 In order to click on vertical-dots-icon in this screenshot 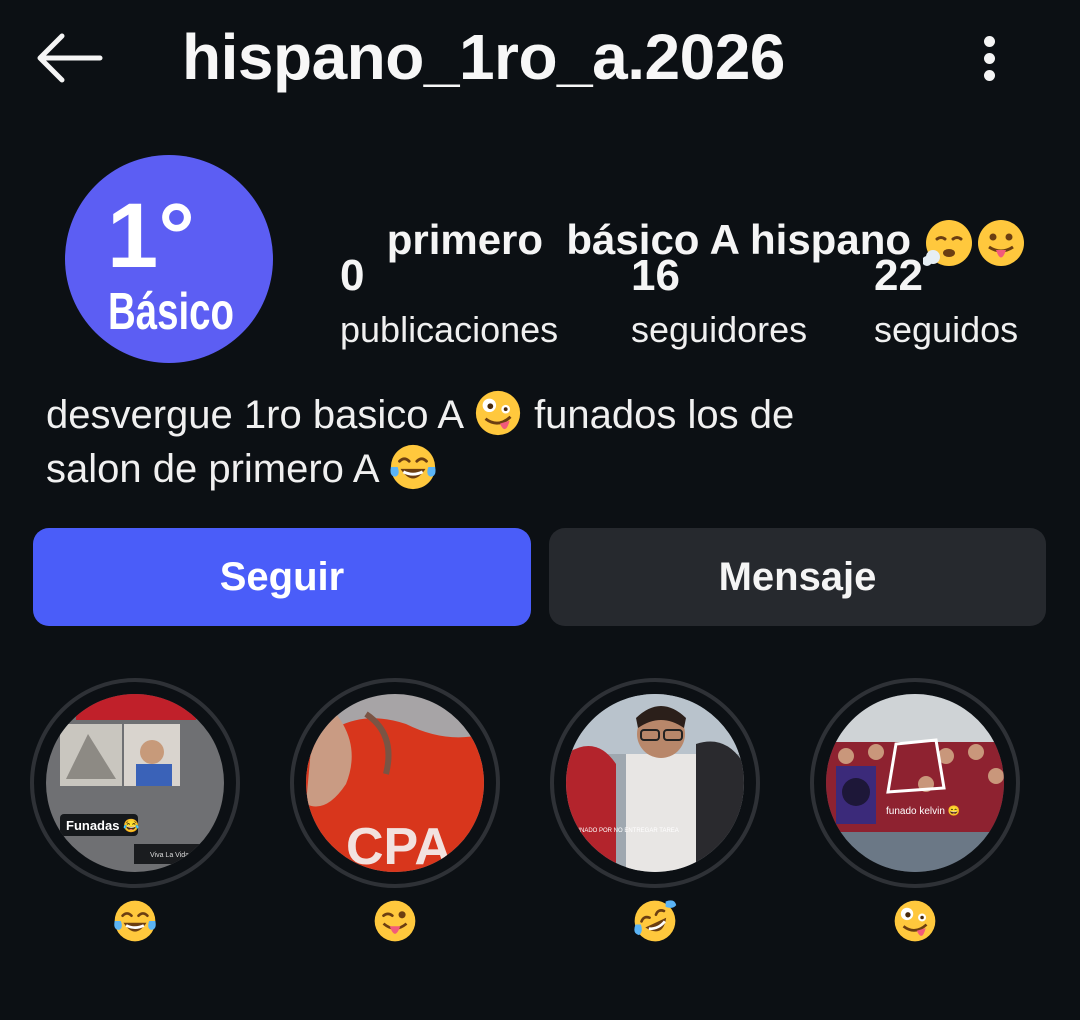, I will do `click(989, 41)`.